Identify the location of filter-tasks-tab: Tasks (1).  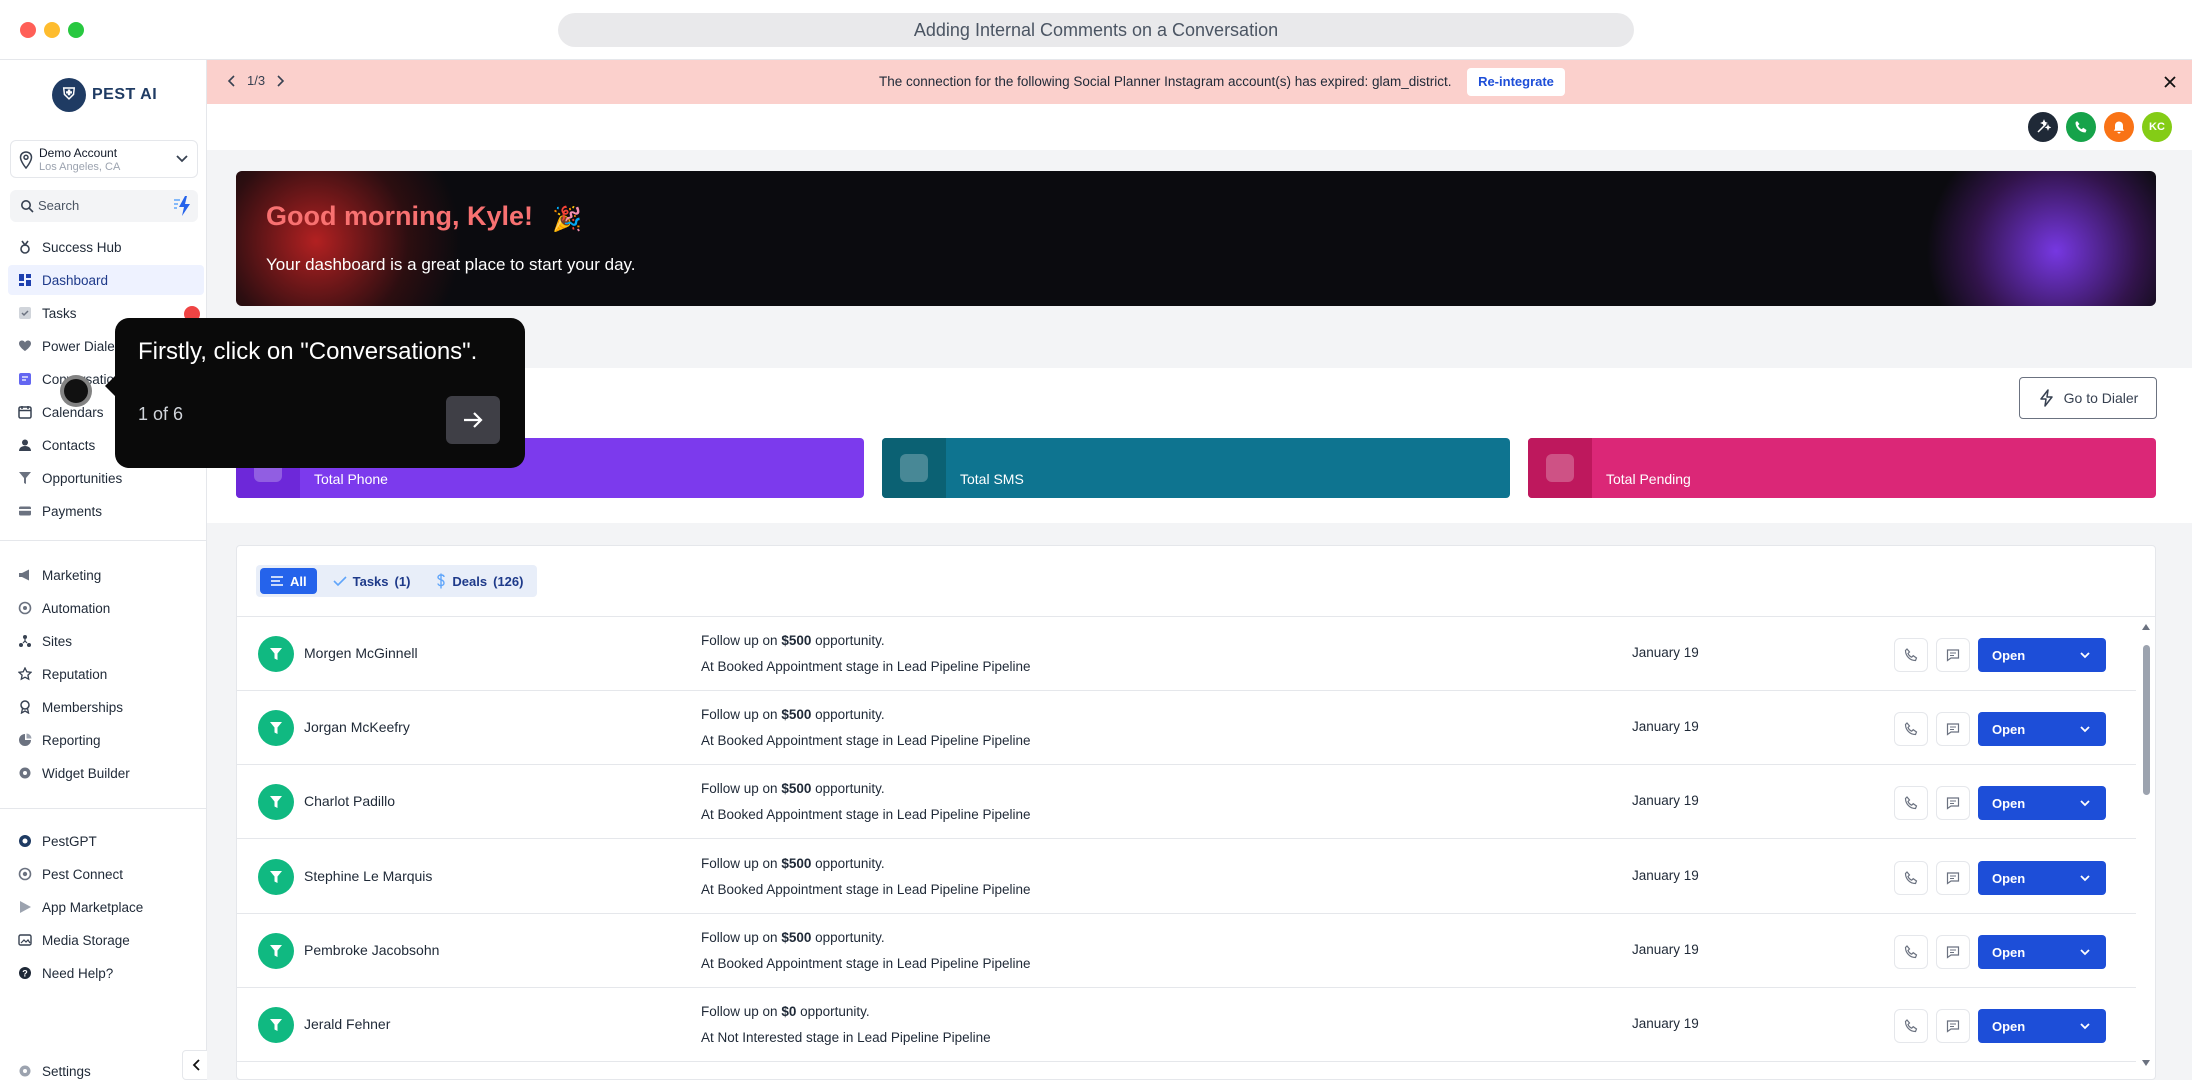
(372, 581).